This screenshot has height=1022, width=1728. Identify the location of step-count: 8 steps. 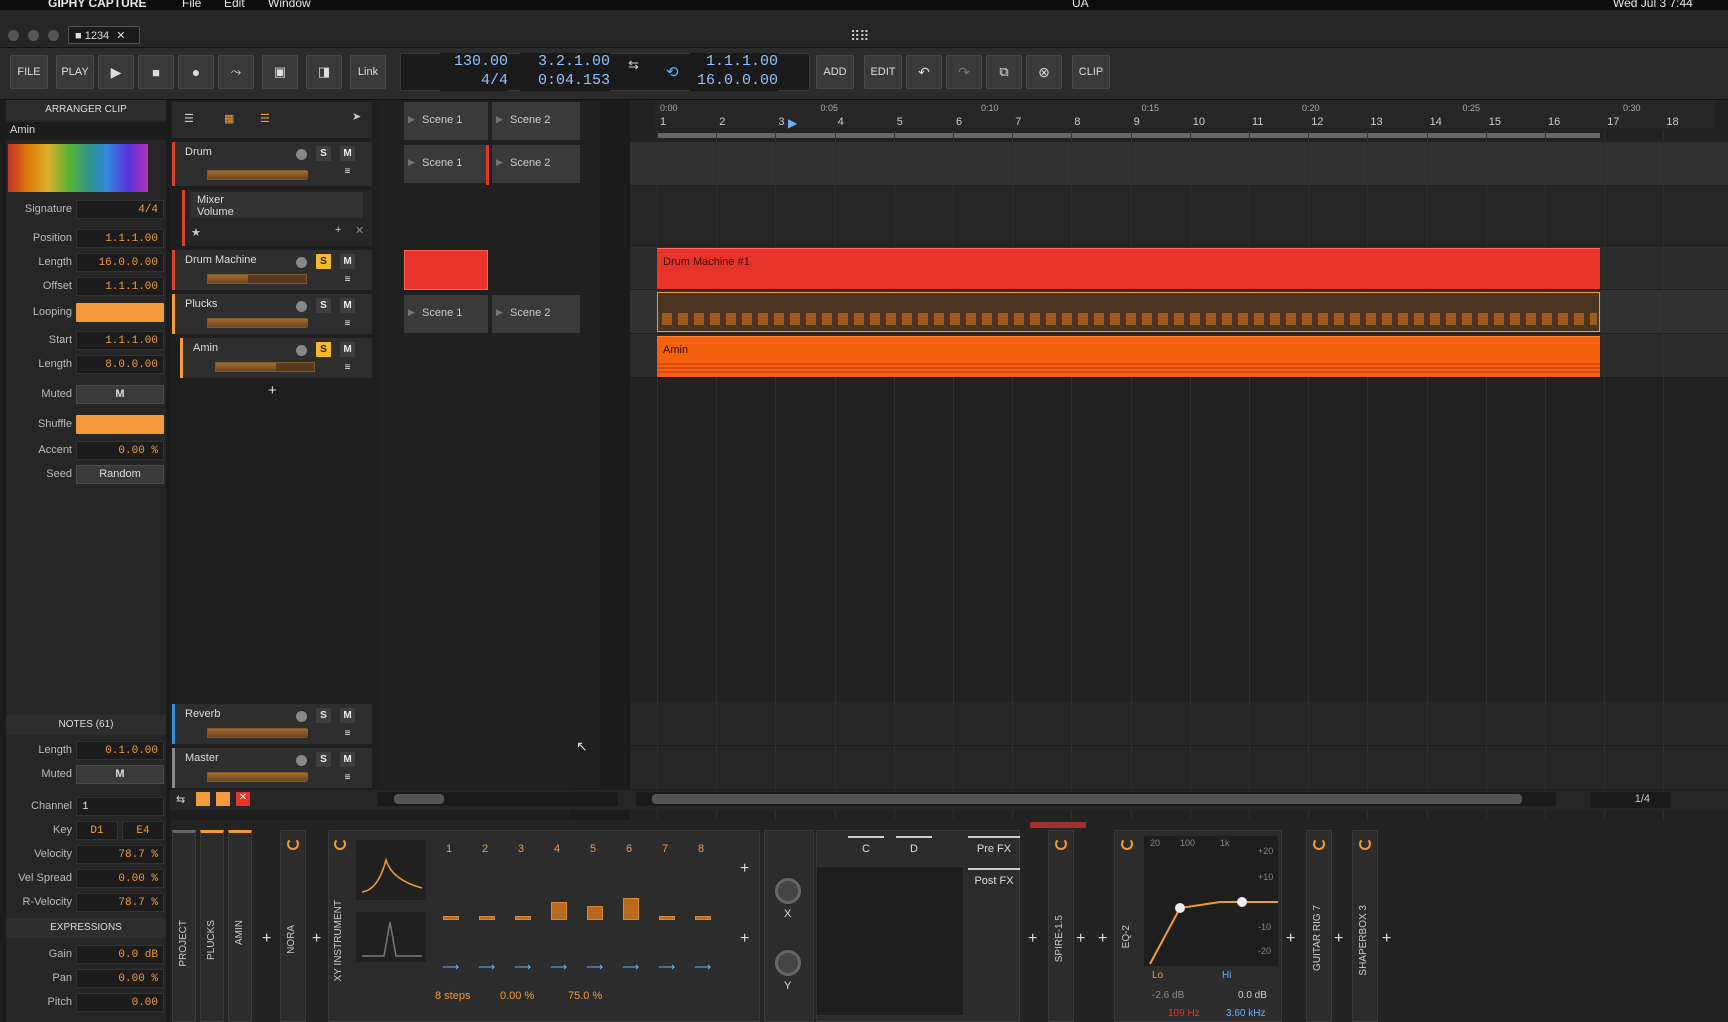
(452, 996).